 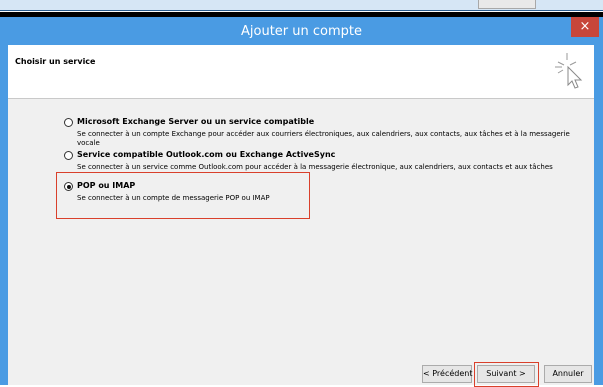 What do you see at coordinates (568, 374) in the screenshot?
I see `cancel-button: Annuler` at bounding box center [568, 374].